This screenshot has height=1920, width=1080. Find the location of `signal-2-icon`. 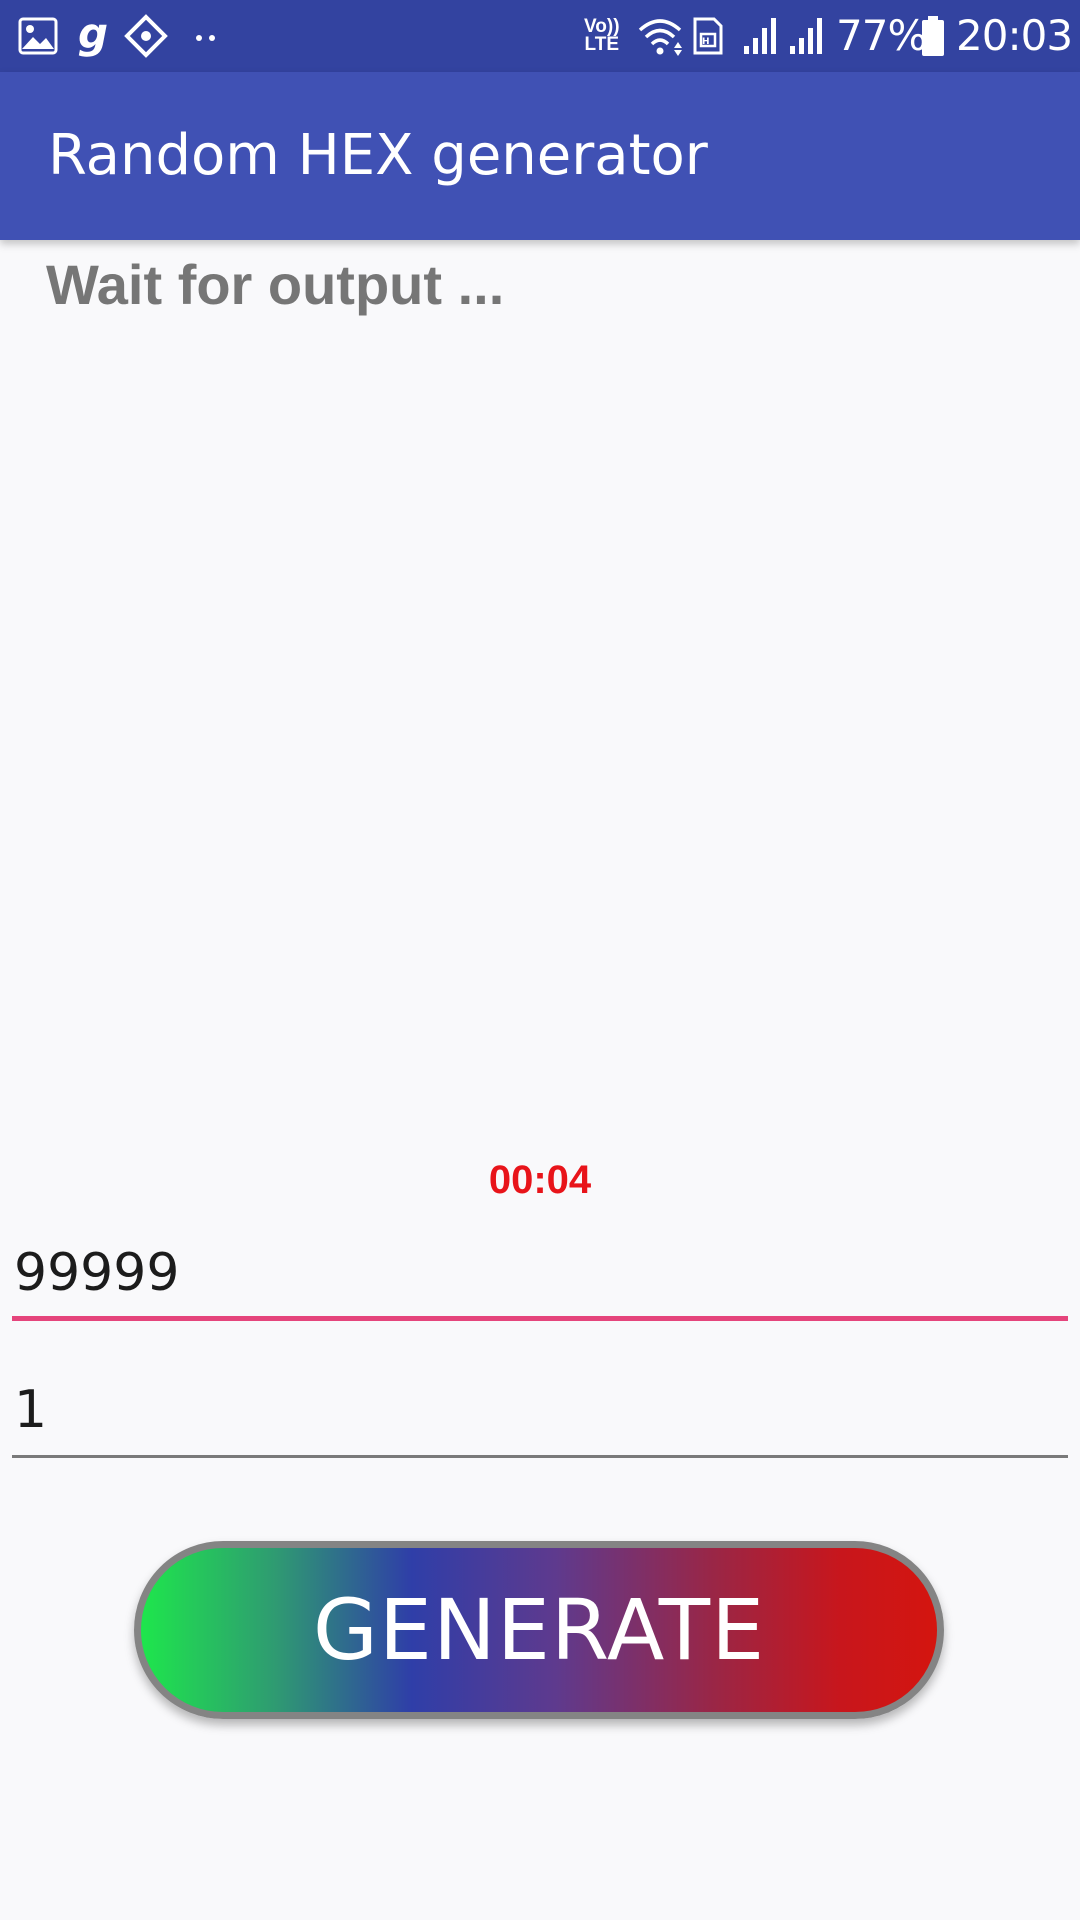

signal-2-icon is located at coordinates (807, 36).